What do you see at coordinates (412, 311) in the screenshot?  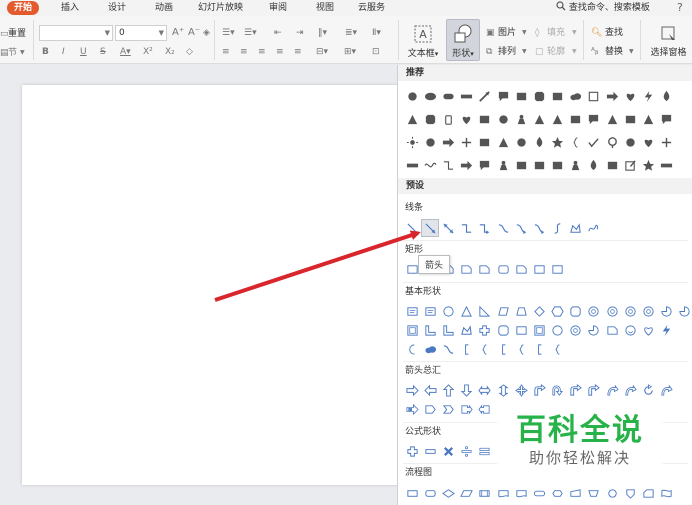 I see `o-txt-shape-icon` at bounding box center [412, 311].